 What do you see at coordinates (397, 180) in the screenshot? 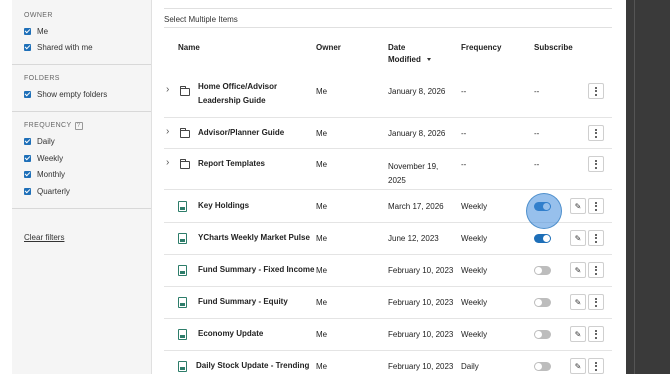
I see `row-date-line2: 2025` at bounding box center [397, 180].